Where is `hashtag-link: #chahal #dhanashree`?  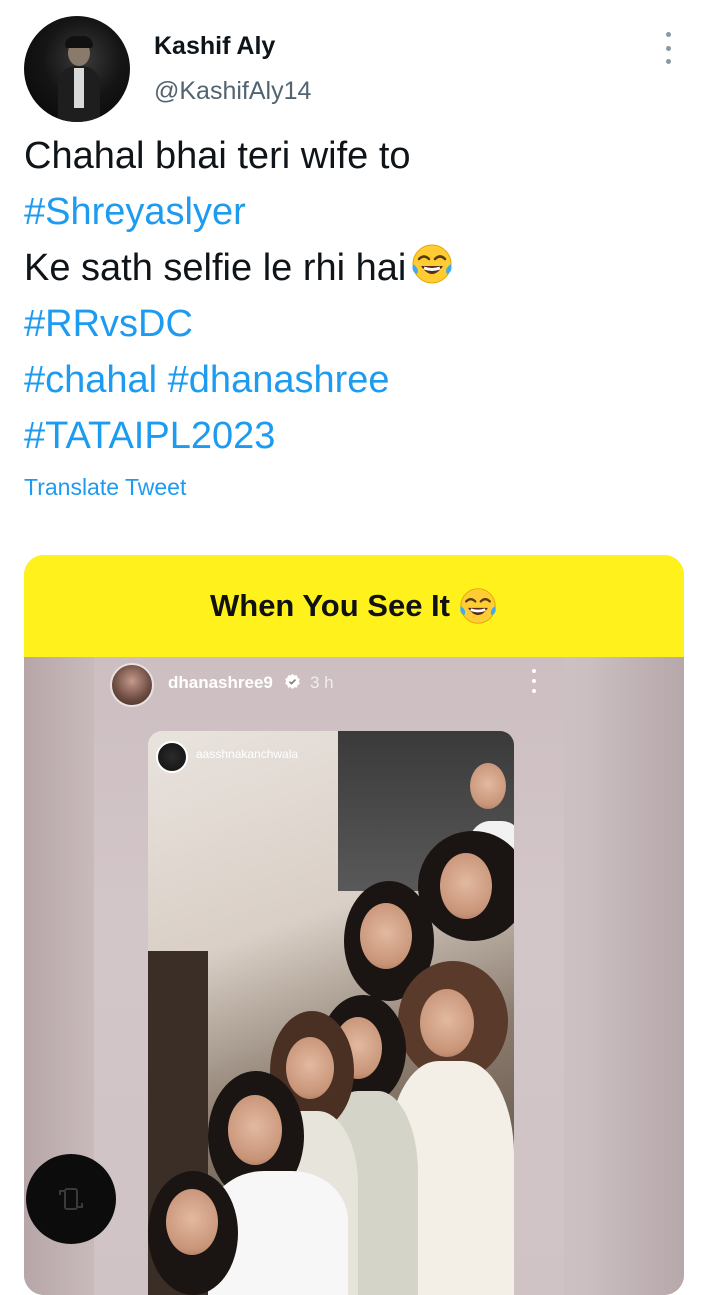 hashtag-link: #chahal #dhanashree is located at coordinates (239, 380).